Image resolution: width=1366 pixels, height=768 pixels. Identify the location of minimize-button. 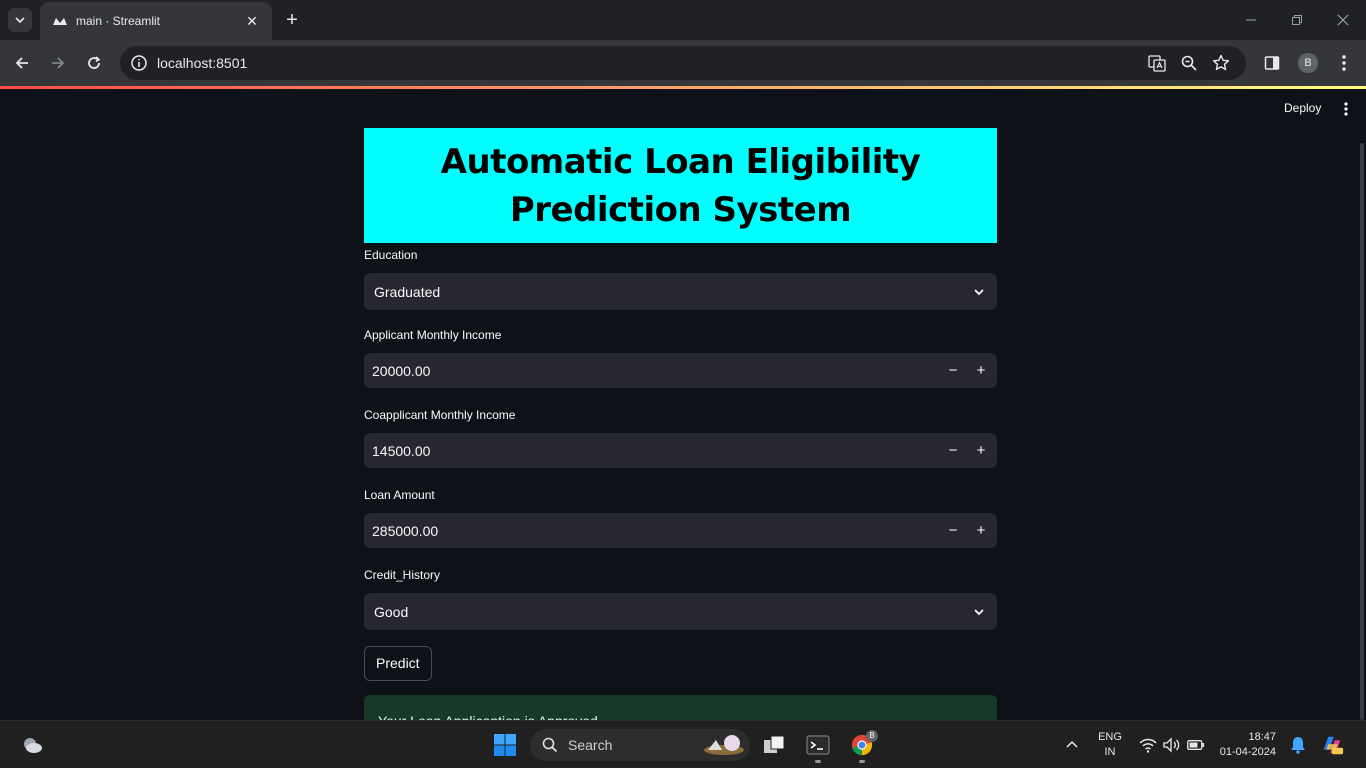
(1251, 20).